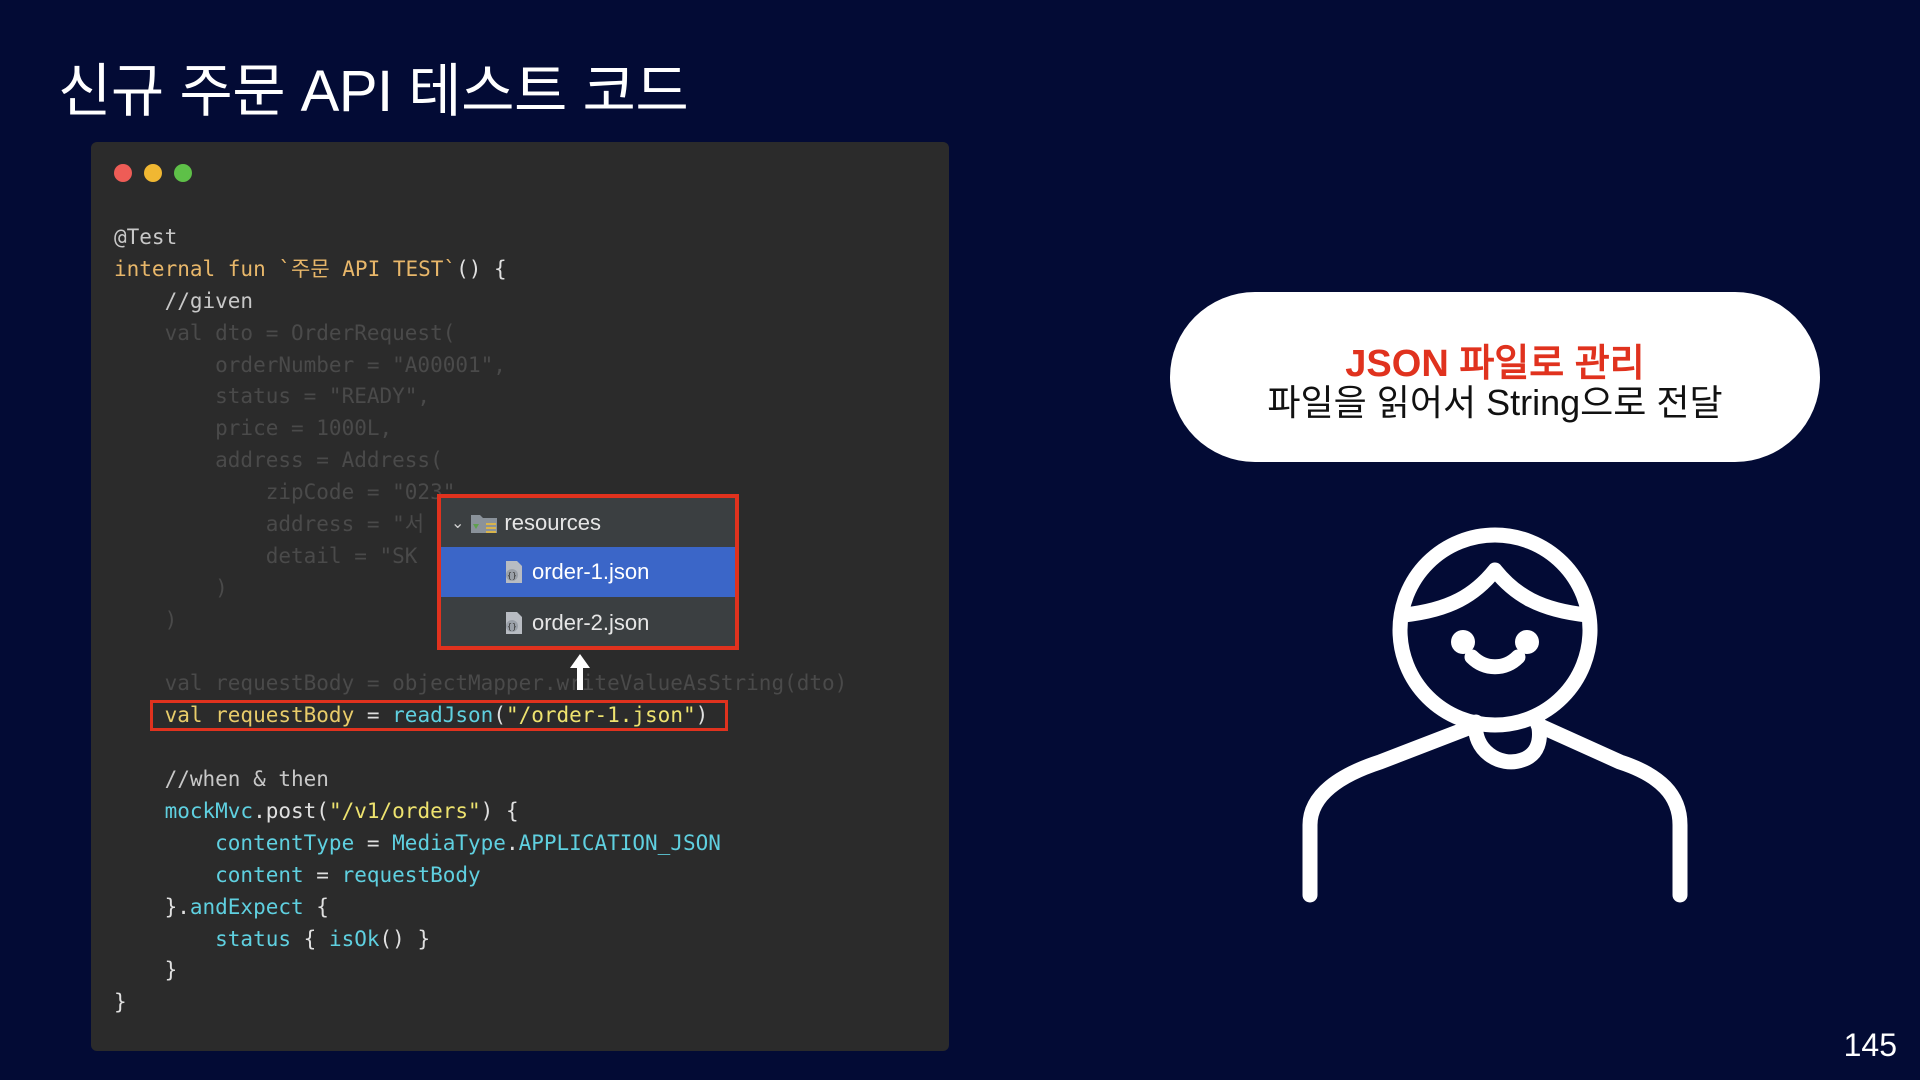 Image resolution: width=1920 pixels, height=1080 pixels. I want to click on code-token: }., so click(152, 906).